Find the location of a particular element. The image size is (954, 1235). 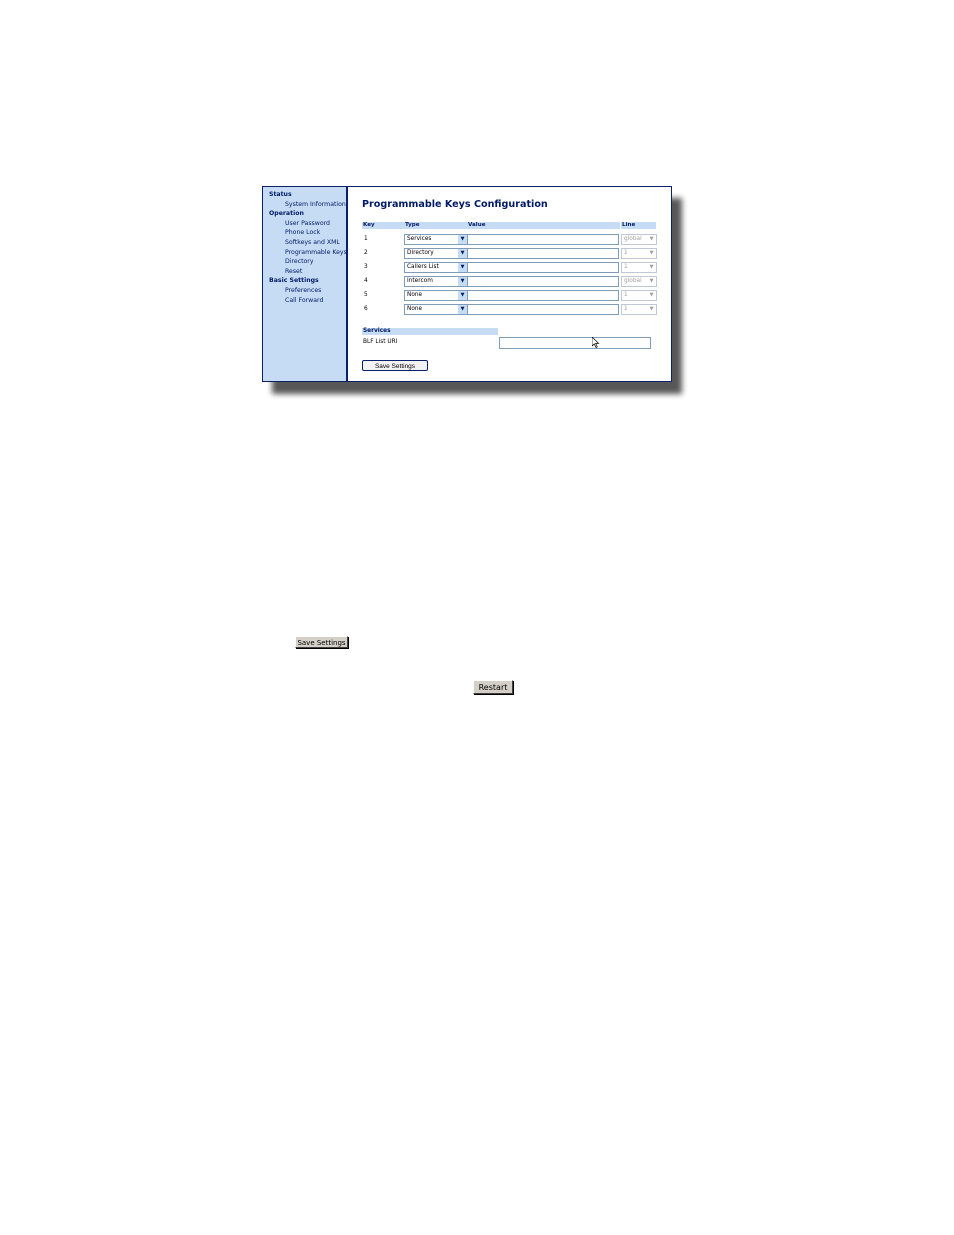

column-header-line: Line is located at coordinates (638, 225).